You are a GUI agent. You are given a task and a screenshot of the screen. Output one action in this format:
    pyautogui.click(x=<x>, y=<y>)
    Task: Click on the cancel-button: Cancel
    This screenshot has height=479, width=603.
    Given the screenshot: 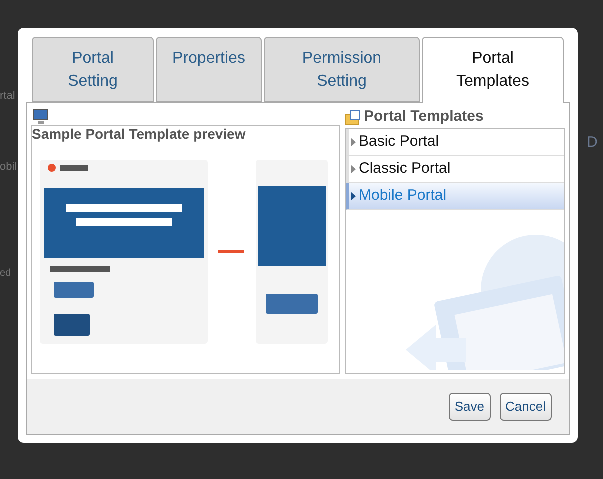 What is the action you would take?
    pyautogui.click(x=526, y=406)
    